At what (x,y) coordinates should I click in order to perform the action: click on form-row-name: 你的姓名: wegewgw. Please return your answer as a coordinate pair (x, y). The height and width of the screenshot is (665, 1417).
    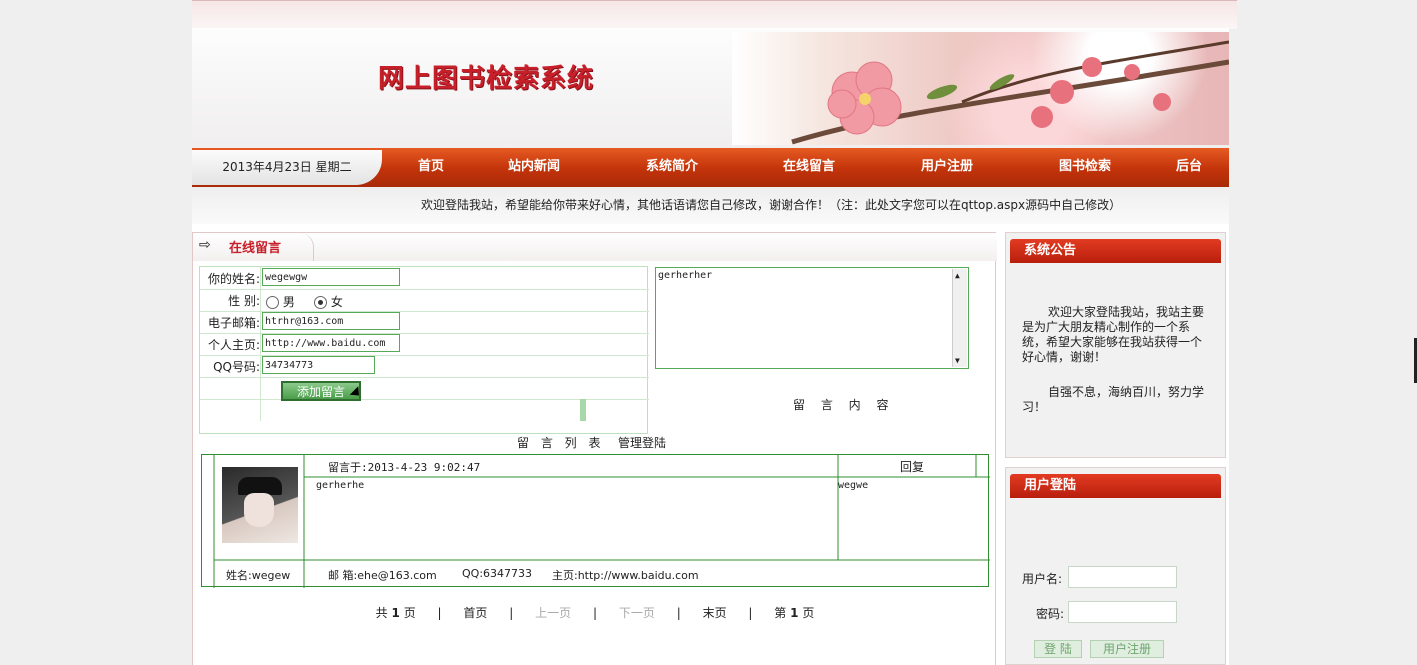
    Looking at the image, I should click on (424, 278).